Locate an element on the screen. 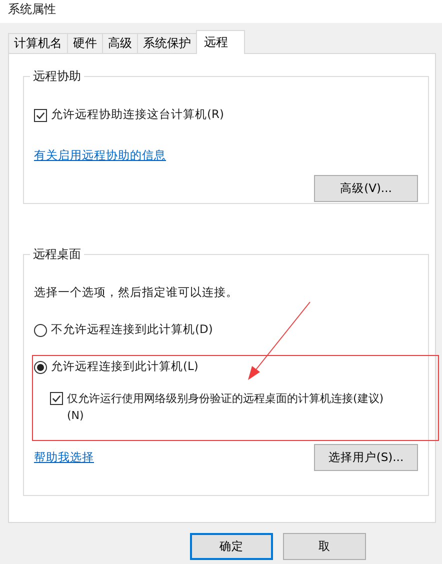 This screenshot has width=442, height=564. group-title: 远程桌面 is located at coordinates (57, 254).